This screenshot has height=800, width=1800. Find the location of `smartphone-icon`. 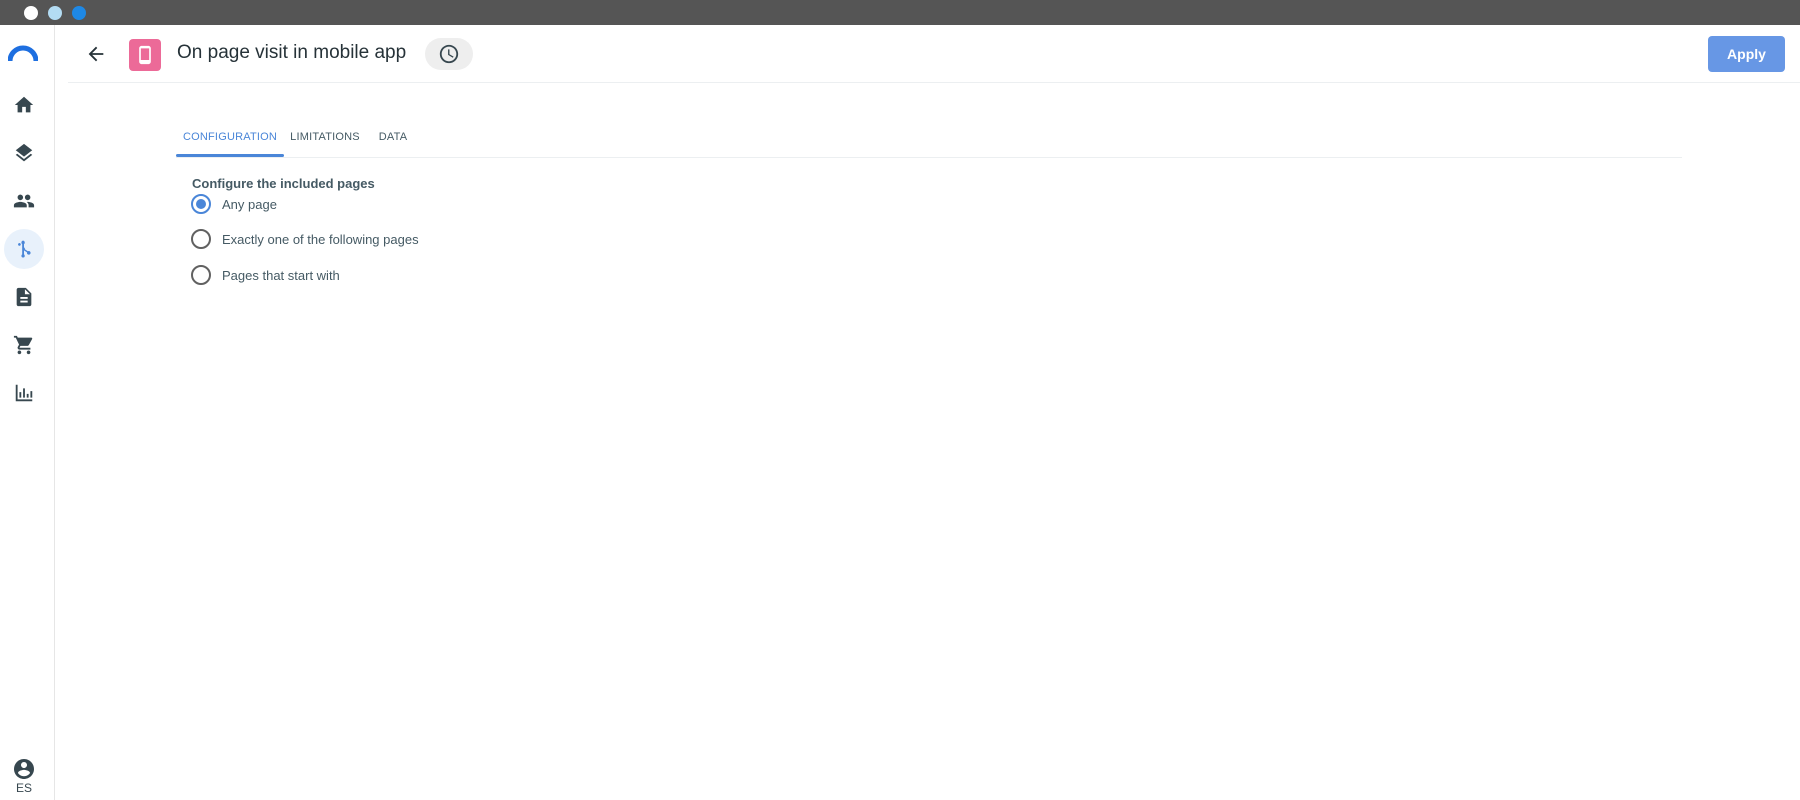

smartphone-icon is located at coordinates (145, 55).